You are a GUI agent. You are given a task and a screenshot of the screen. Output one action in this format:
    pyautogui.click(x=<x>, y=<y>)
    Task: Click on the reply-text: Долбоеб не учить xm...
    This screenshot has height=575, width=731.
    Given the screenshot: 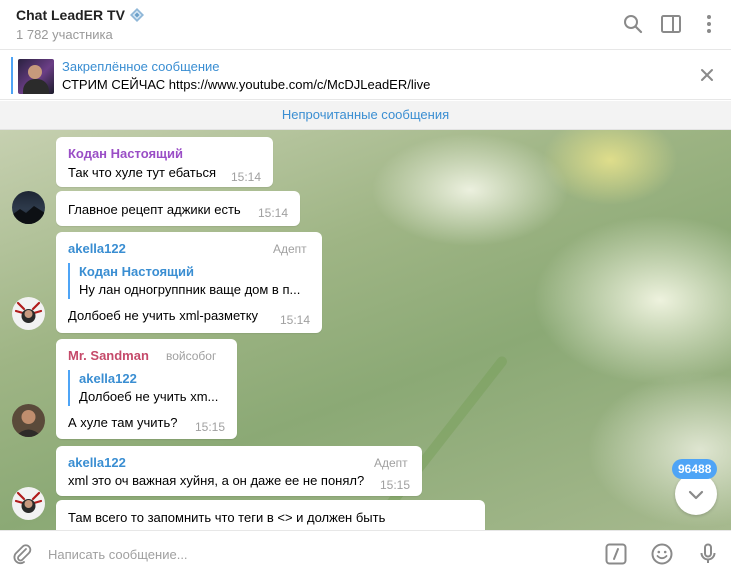 What is the action you would take?
    pyautogui.click(x=149, y=396)
    